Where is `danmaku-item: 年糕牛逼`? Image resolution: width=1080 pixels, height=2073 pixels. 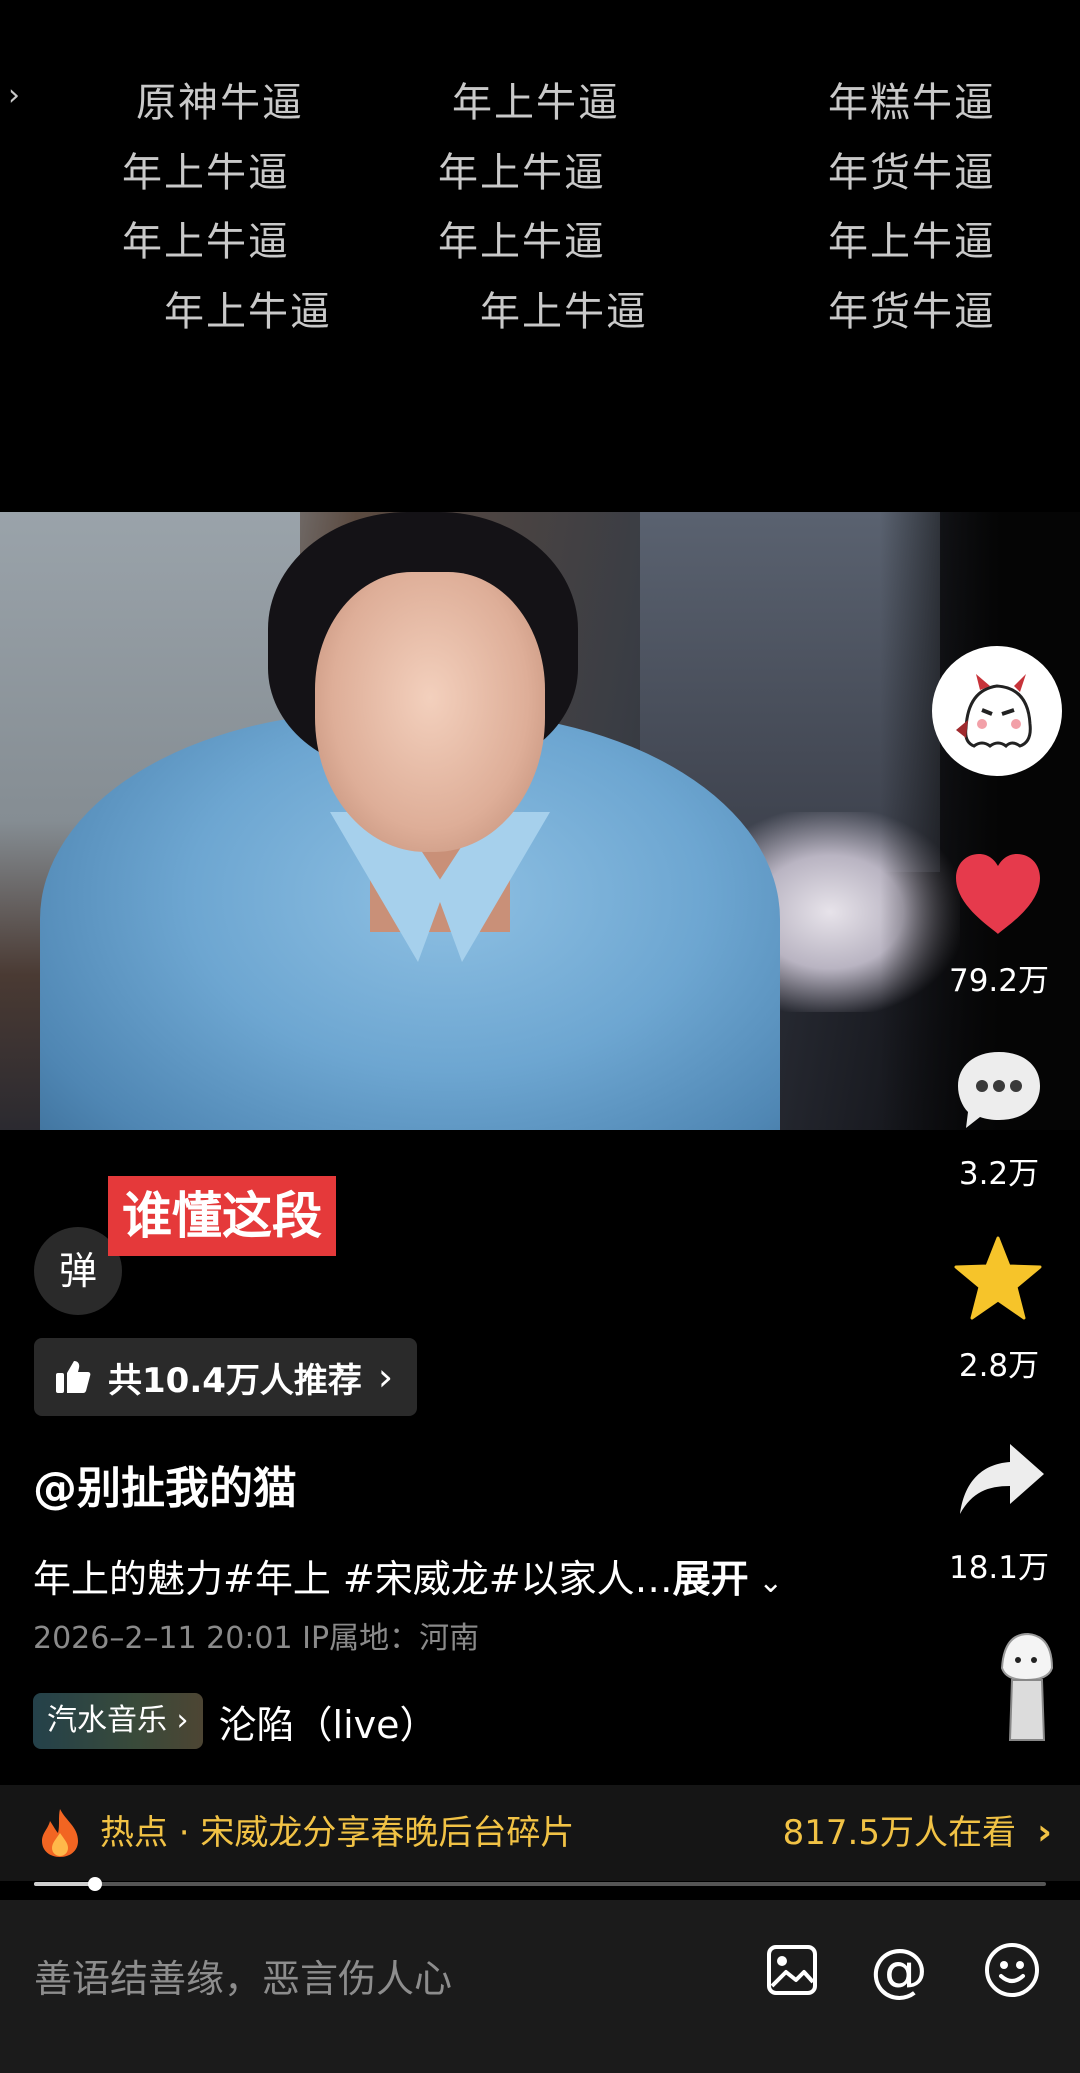
danmaku-item: 年糕牛逼 is located at coordinates (912, 103).